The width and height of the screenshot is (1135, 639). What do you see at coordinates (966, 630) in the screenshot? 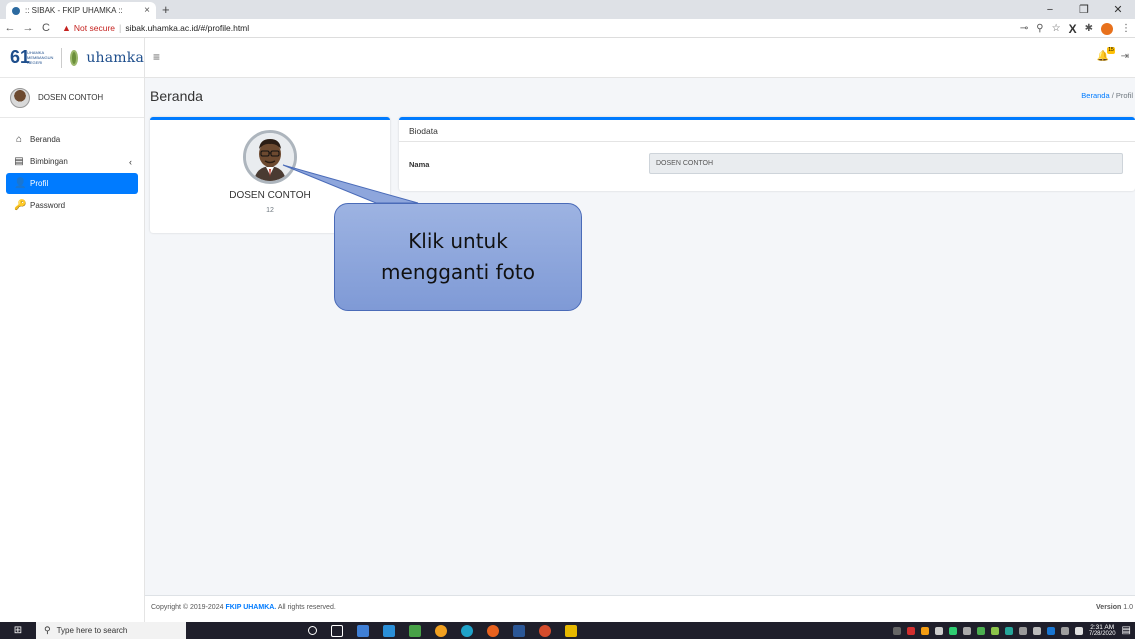
I see `tray-monitor-icon` at bounding box center [966, 630].